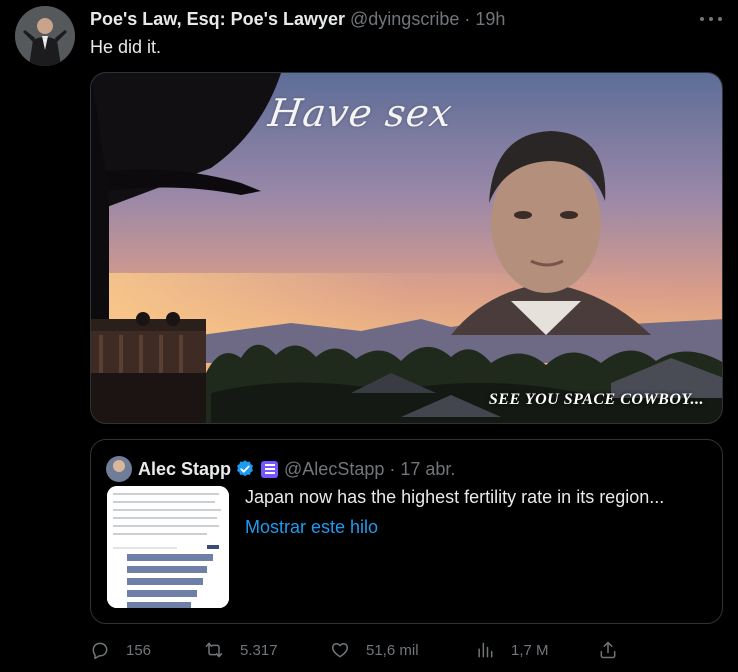 The image size is (738, 672). Describe the element at coordinates (427, 469) in the screenshot. I see `quoted-date: 17 abr.` at that location.